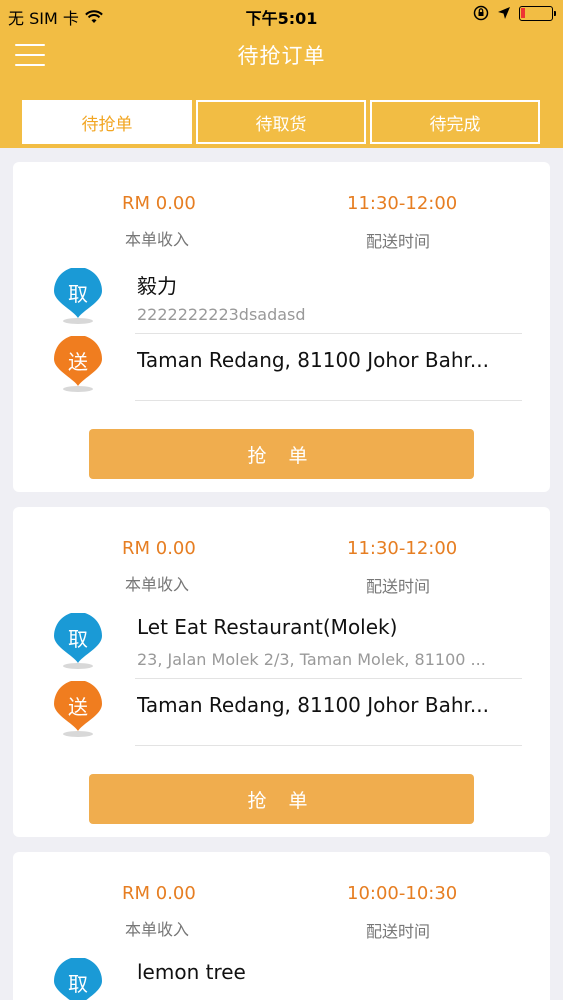 This screenshot has width=563, height=1000. Describe the element at coordinates (281, 74) in the screenshot. I see `header: 无 SIM 卡 下午5:01 待抢订单 待抢单 待取货 待完成` at that location.